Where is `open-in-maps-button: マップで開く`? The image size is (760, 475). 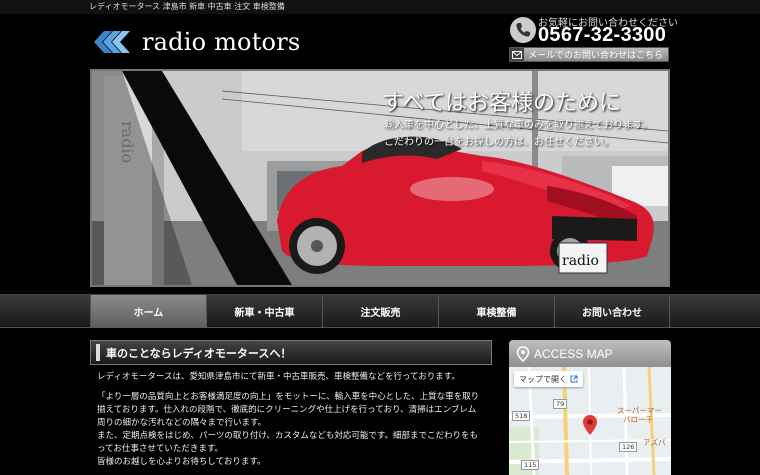 open-in-maps-button: マップで開く is located at coordinates (548, 379).